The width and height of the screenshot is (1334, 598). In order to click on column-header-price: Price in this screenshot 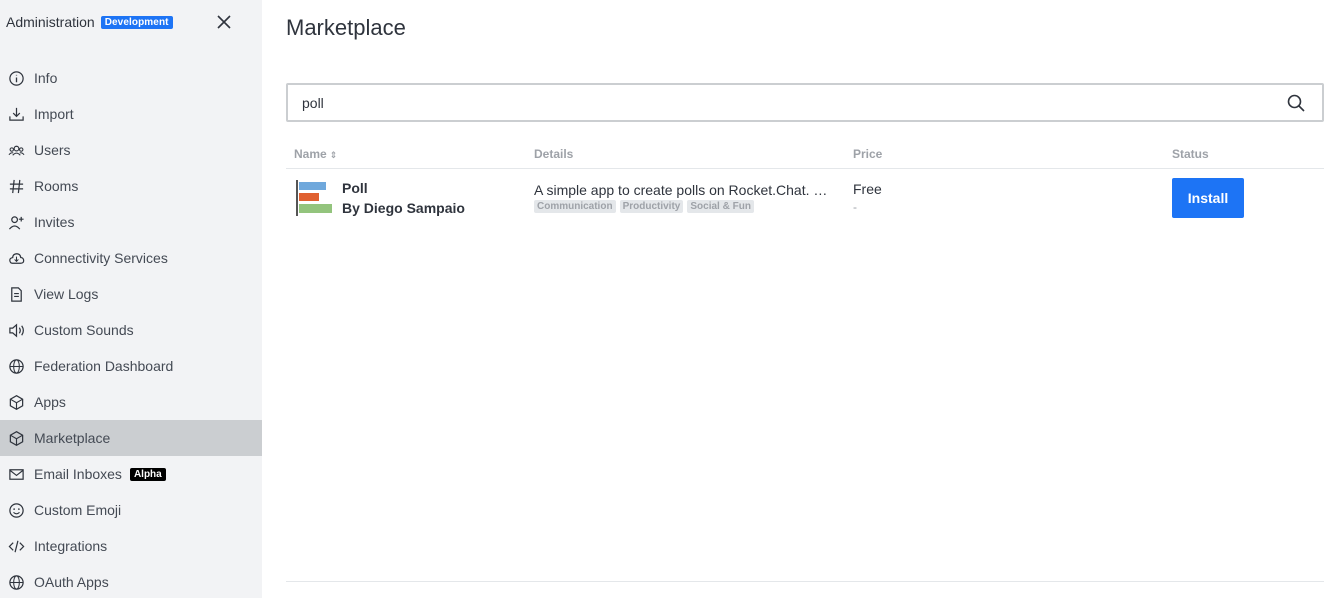, I will do `click(868, 154)`.